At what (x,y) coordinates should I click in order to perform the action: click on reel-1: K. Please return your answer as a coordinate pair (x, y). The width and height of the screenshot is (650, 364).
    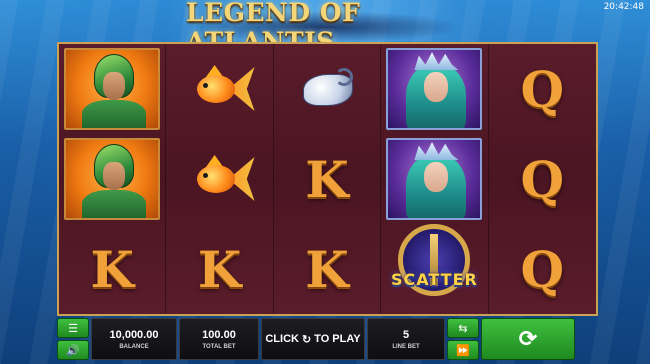
    Looking at the image, I should click on (113, 179).